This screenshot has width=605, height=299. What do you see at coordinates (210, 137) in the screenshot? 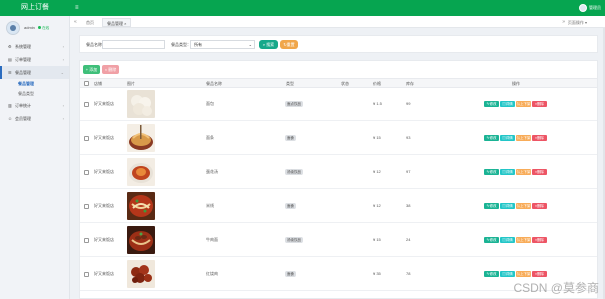
I see `dish-name-cell: 面条` at bounding box center [210, 137].